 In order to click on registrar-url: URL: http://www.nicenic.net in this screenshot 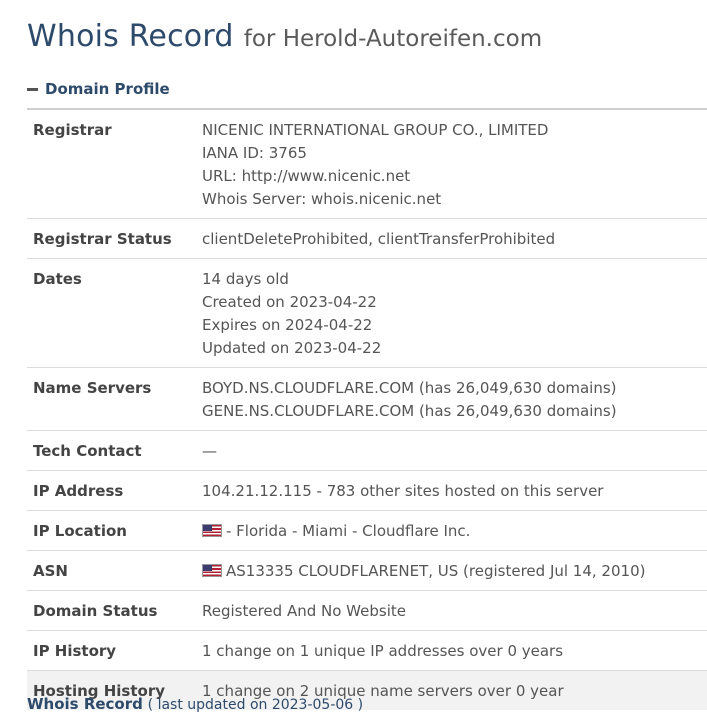, I will do `click(306, 176)`.